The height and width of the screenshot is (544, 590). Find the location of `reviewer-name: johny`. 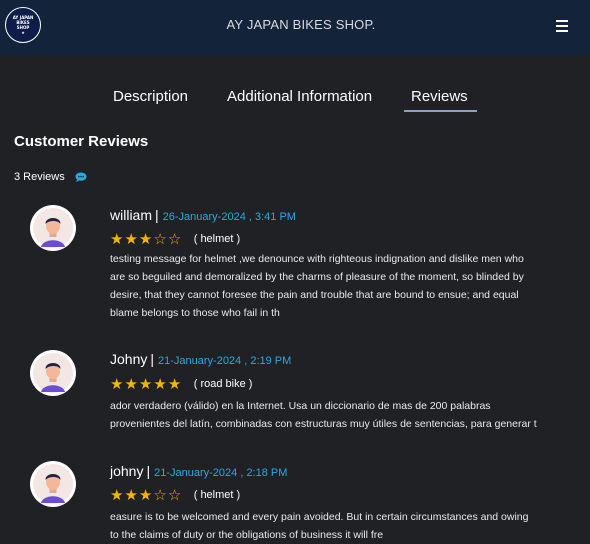

reviewer-name: johny is located at coordinates (127, 471).